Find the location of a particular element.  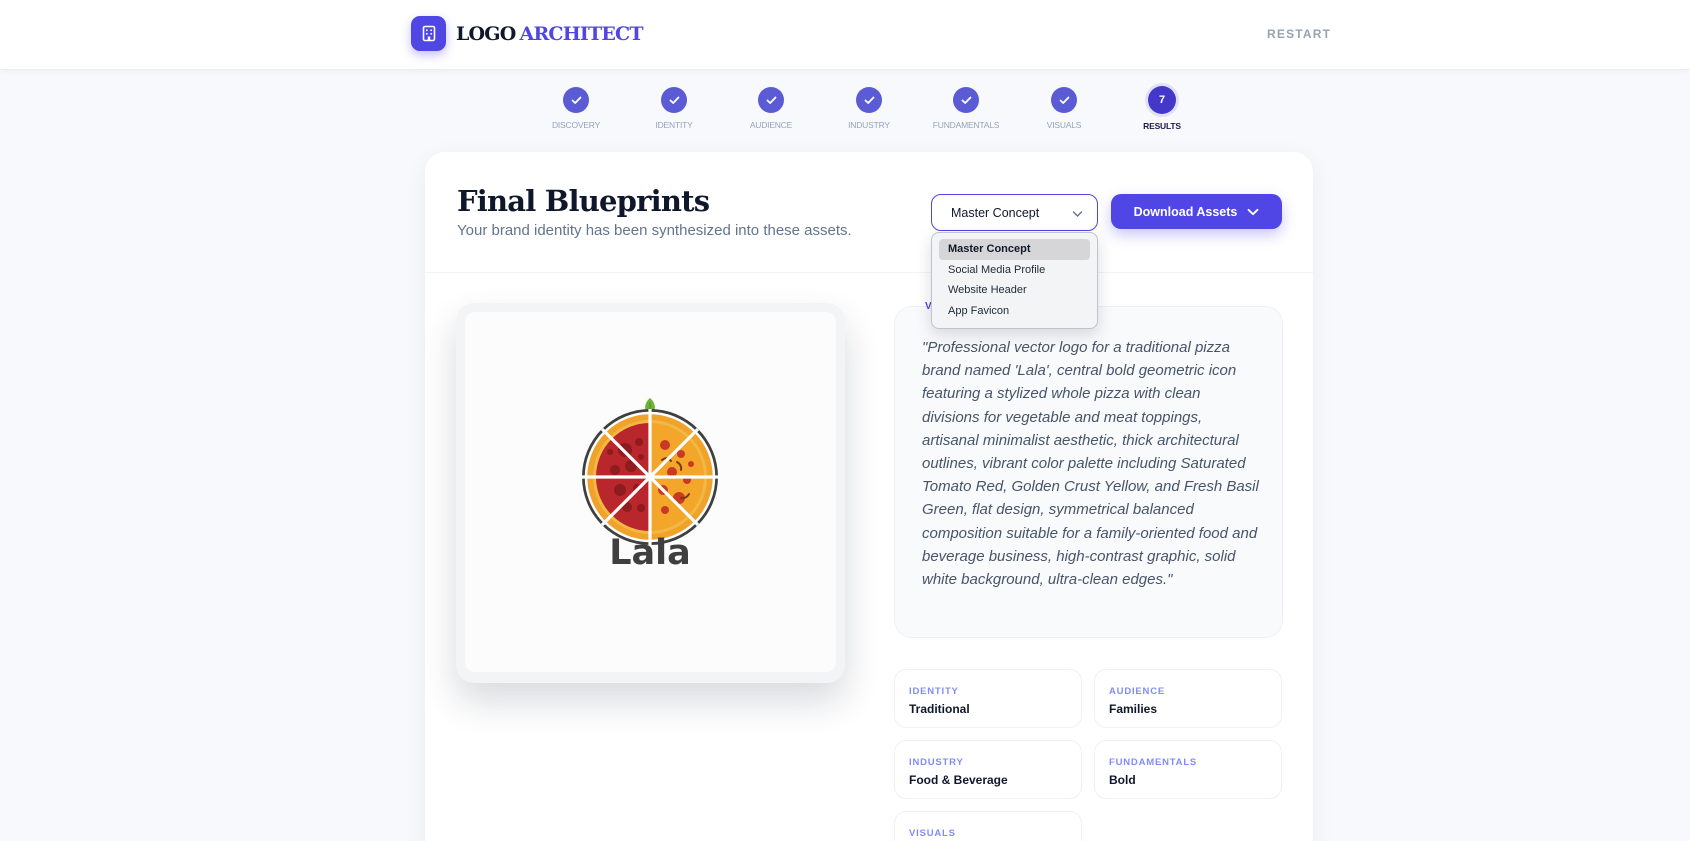

variant-select: Master Concept is located at coordinates (1014, 212).